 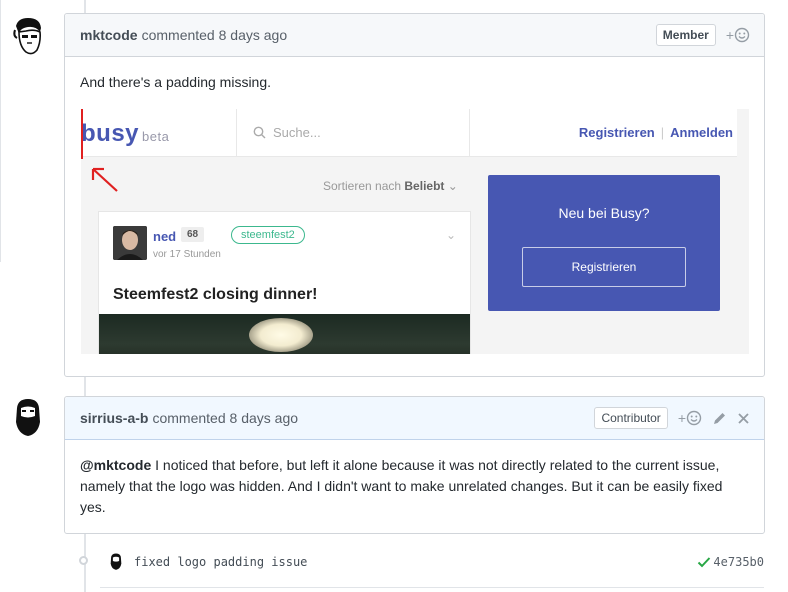 I want to click on close-icon, so click(x=743, y=418).